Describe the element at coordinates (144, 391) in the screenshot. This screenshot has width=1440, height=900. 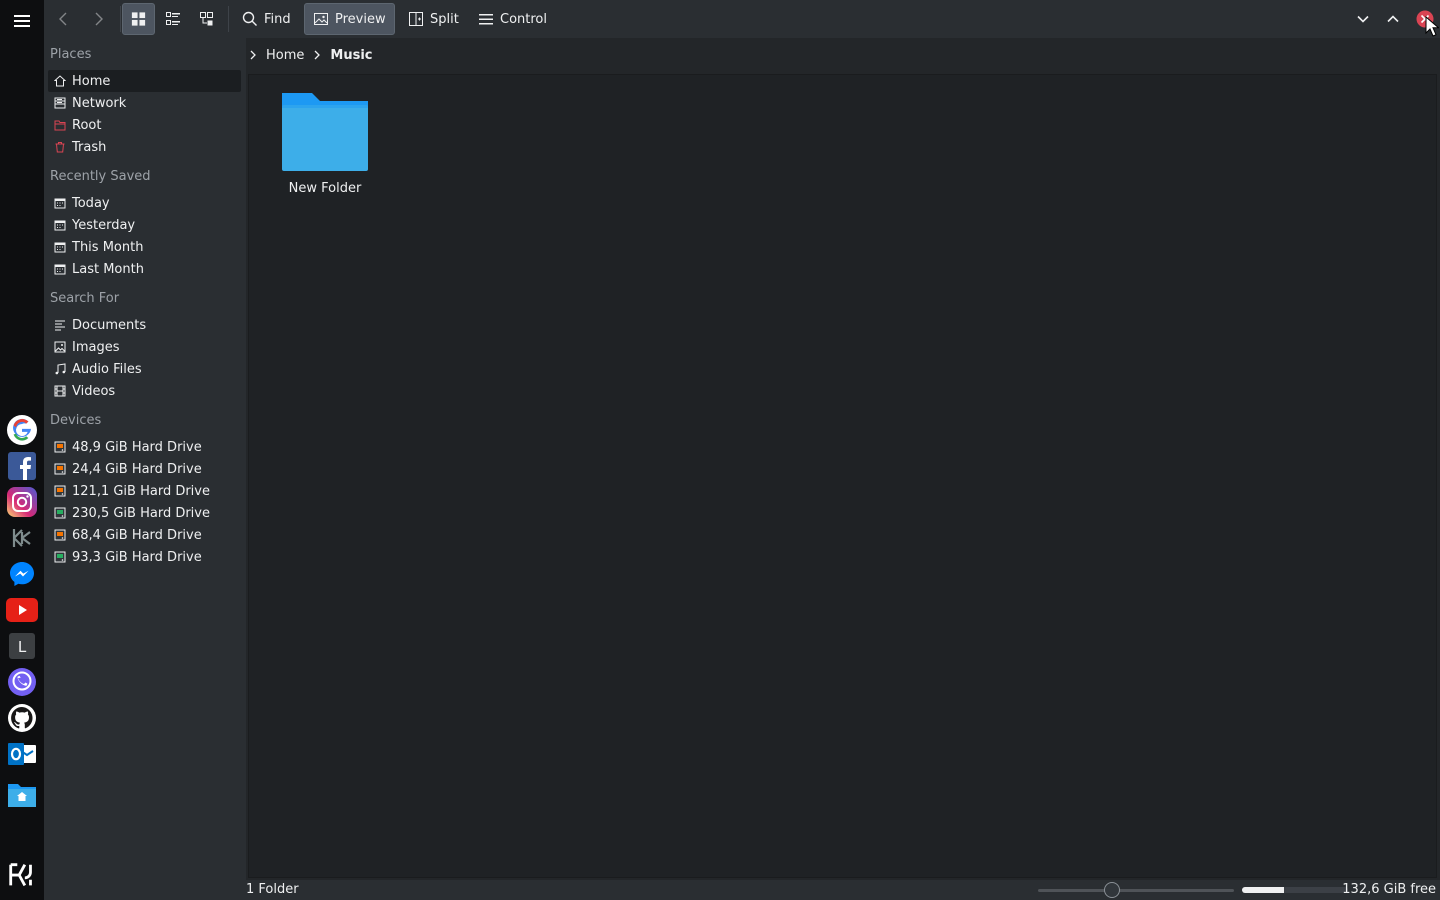
I see `search-videos: Videos` at that location.